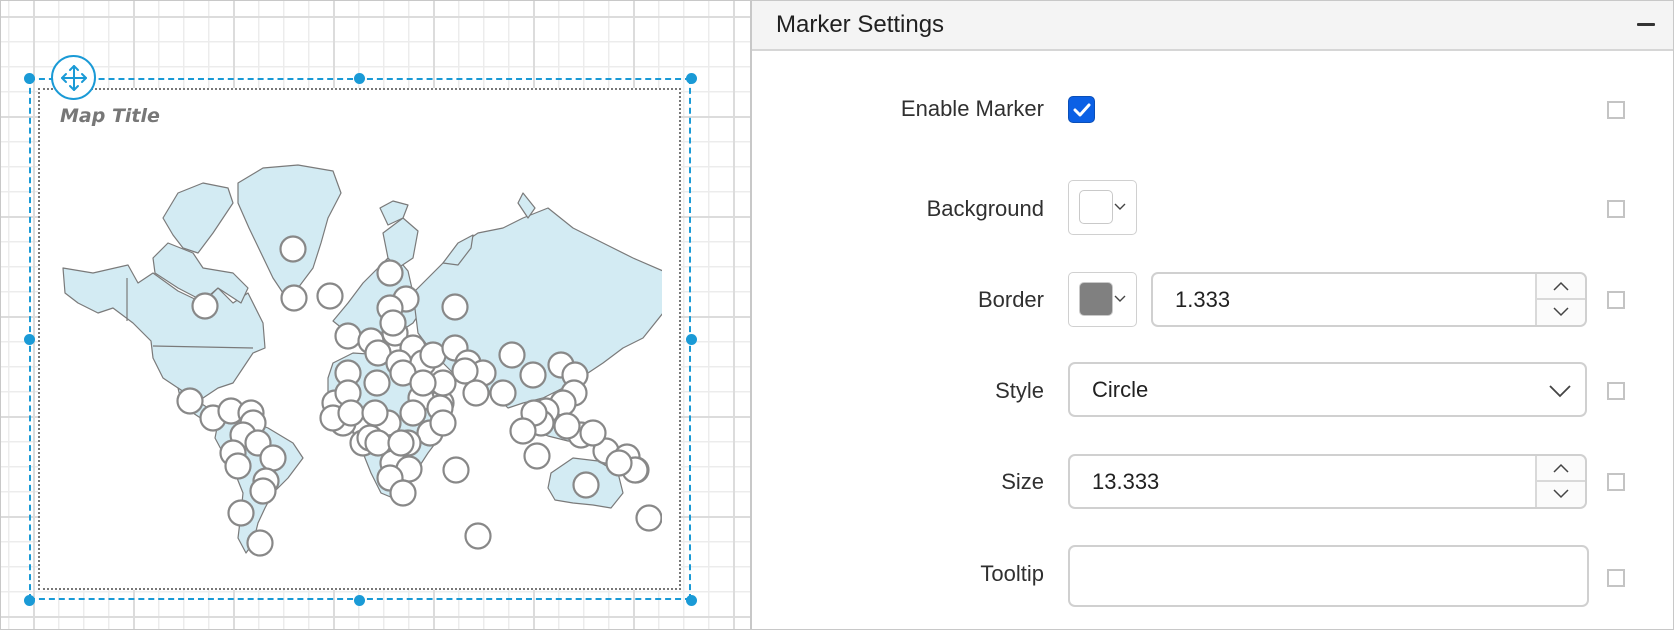 The width and height of the screenshot is (1674, 630). Describe the element at coordinates (1022, 481) in the screenshot. I see `size-label: Size` at that location.